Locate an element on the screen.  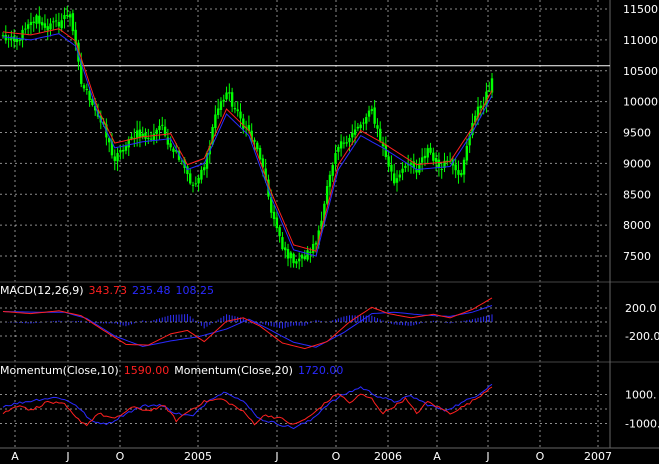
y-tick-label-price: 8500 is located at coordinates (637, 194).